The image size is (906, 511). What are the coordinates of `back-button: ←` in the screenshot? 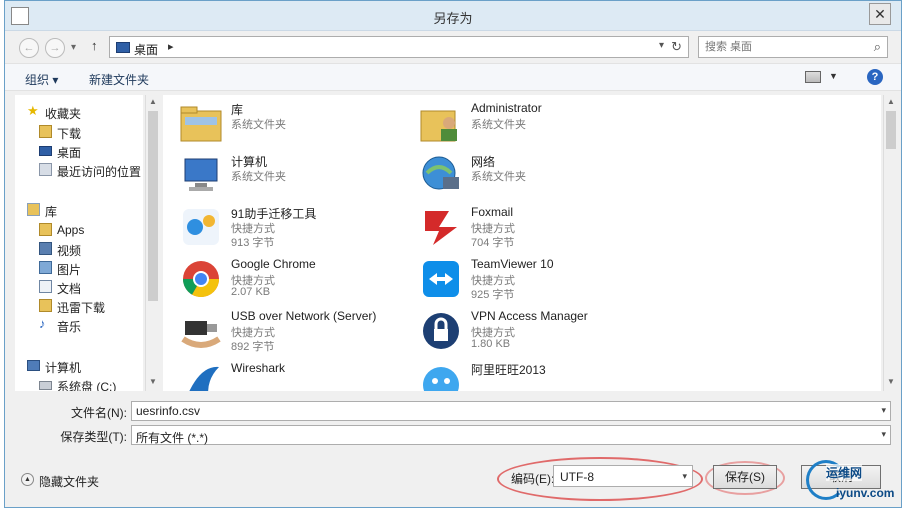 It's located at (29, 48).